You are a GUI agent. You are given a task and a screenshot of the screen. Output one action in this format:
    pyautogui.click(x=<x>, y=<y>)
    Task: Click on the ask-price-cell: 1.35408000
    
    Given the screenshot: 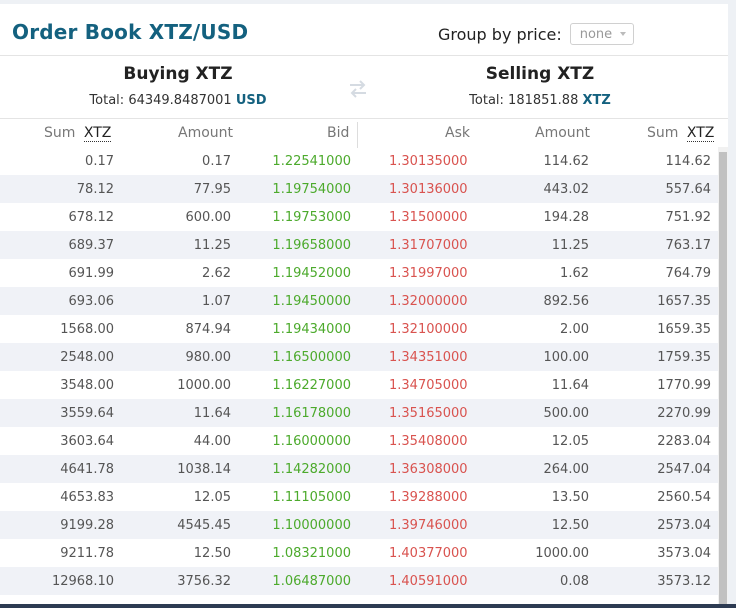 What is the action you would take?
    pyautogui.click(x=428, y=441)
    